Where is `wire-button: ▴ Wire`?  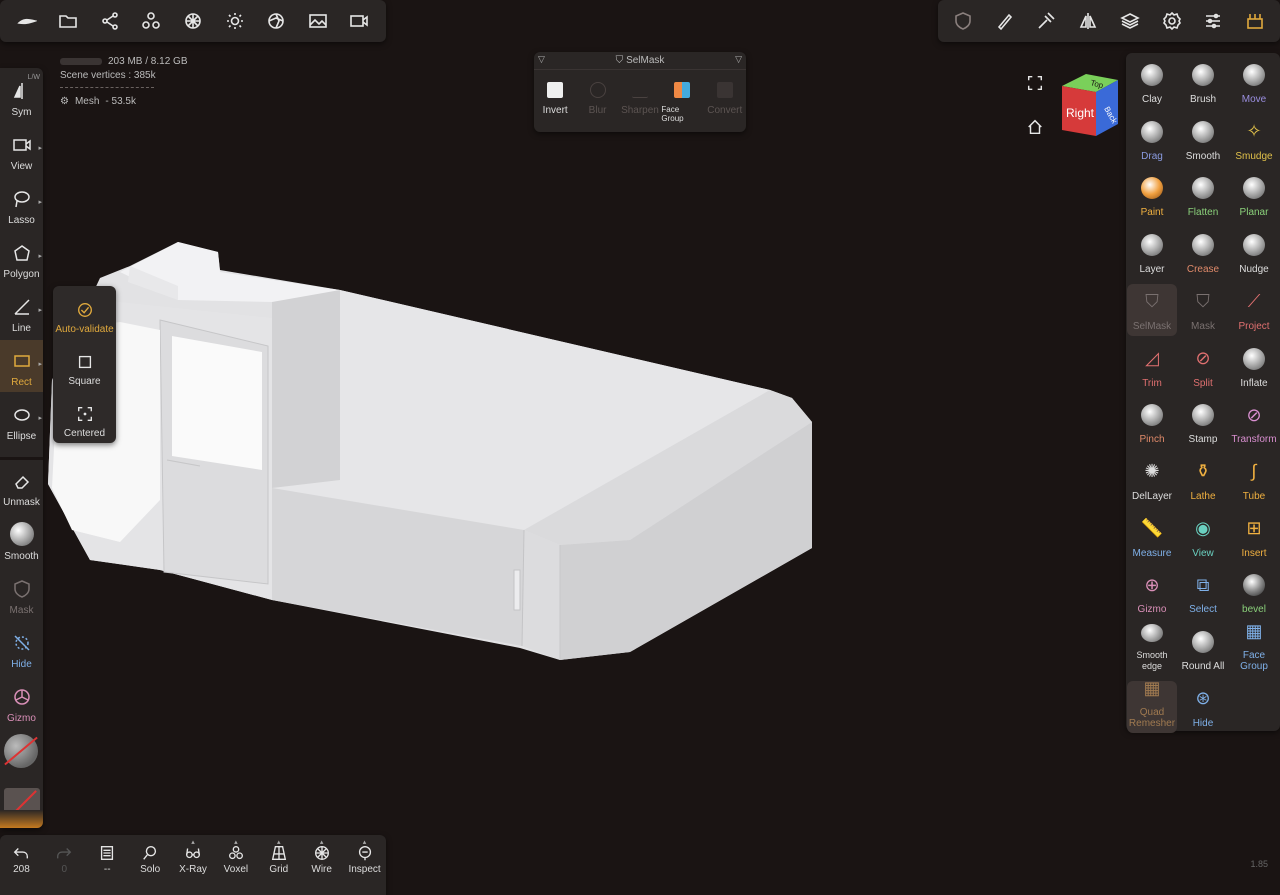
wire-button: ▴ Wire is located at coordinates (321, 857).